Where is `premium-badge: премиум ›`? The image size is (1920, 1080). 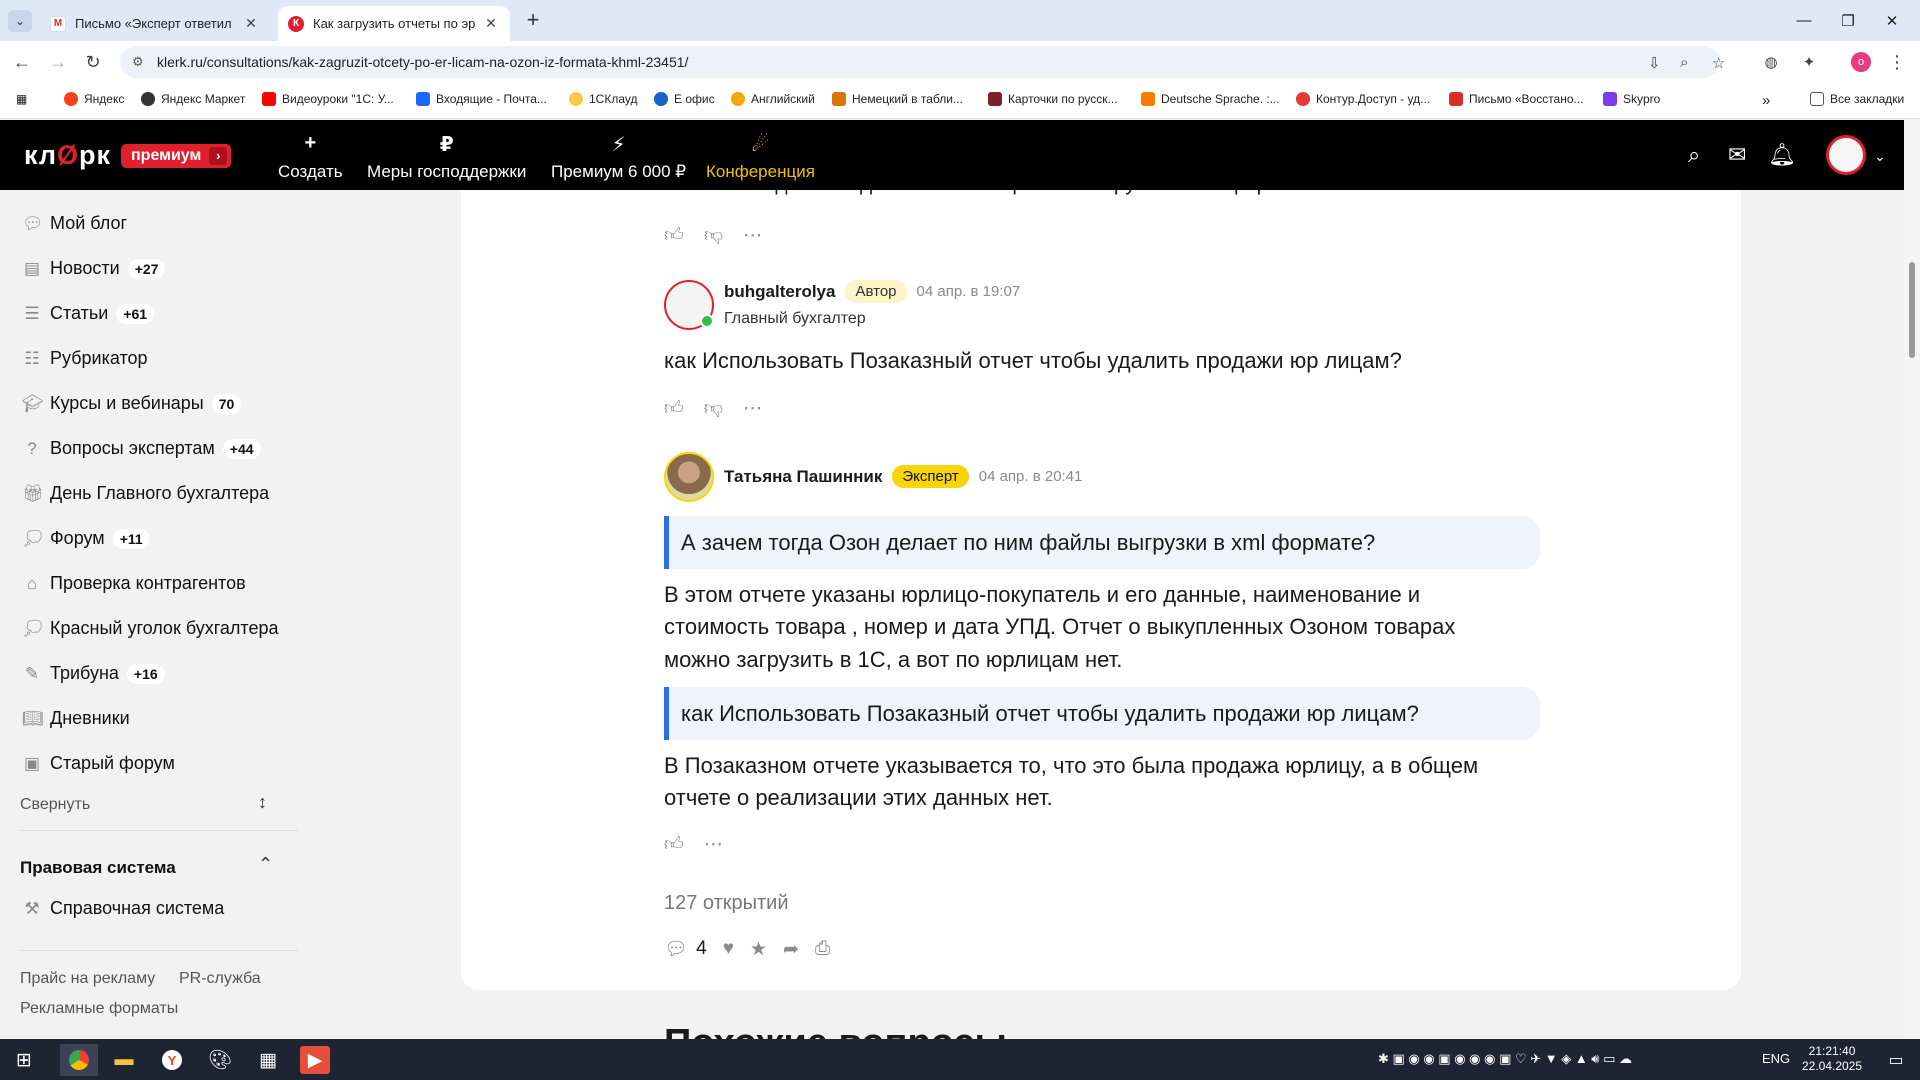
premium-badge: премиум › is located at coordinates (176, 156).